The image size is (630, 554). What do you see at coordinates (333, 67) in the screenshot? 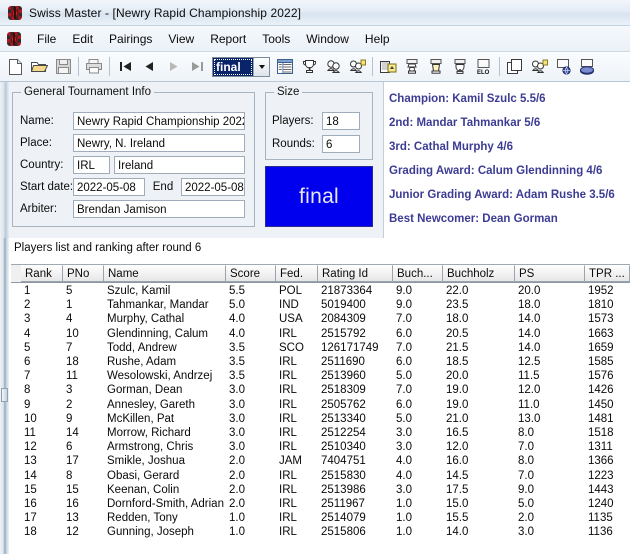
I see `pairings-icon` at bounding box center [333, 67].